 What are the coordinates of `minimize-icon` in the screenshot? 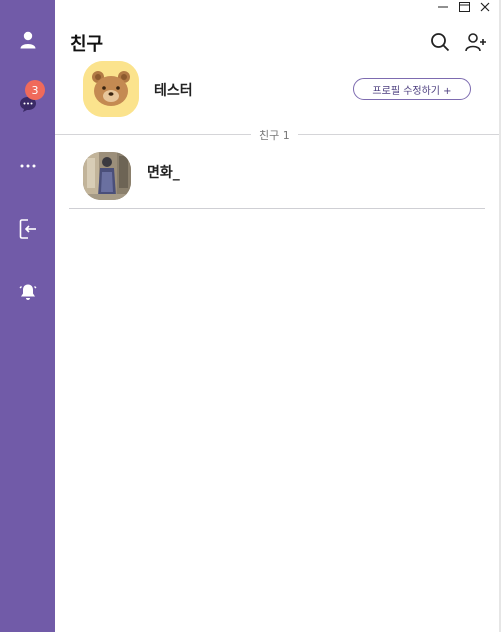 It's located at (443, 7).